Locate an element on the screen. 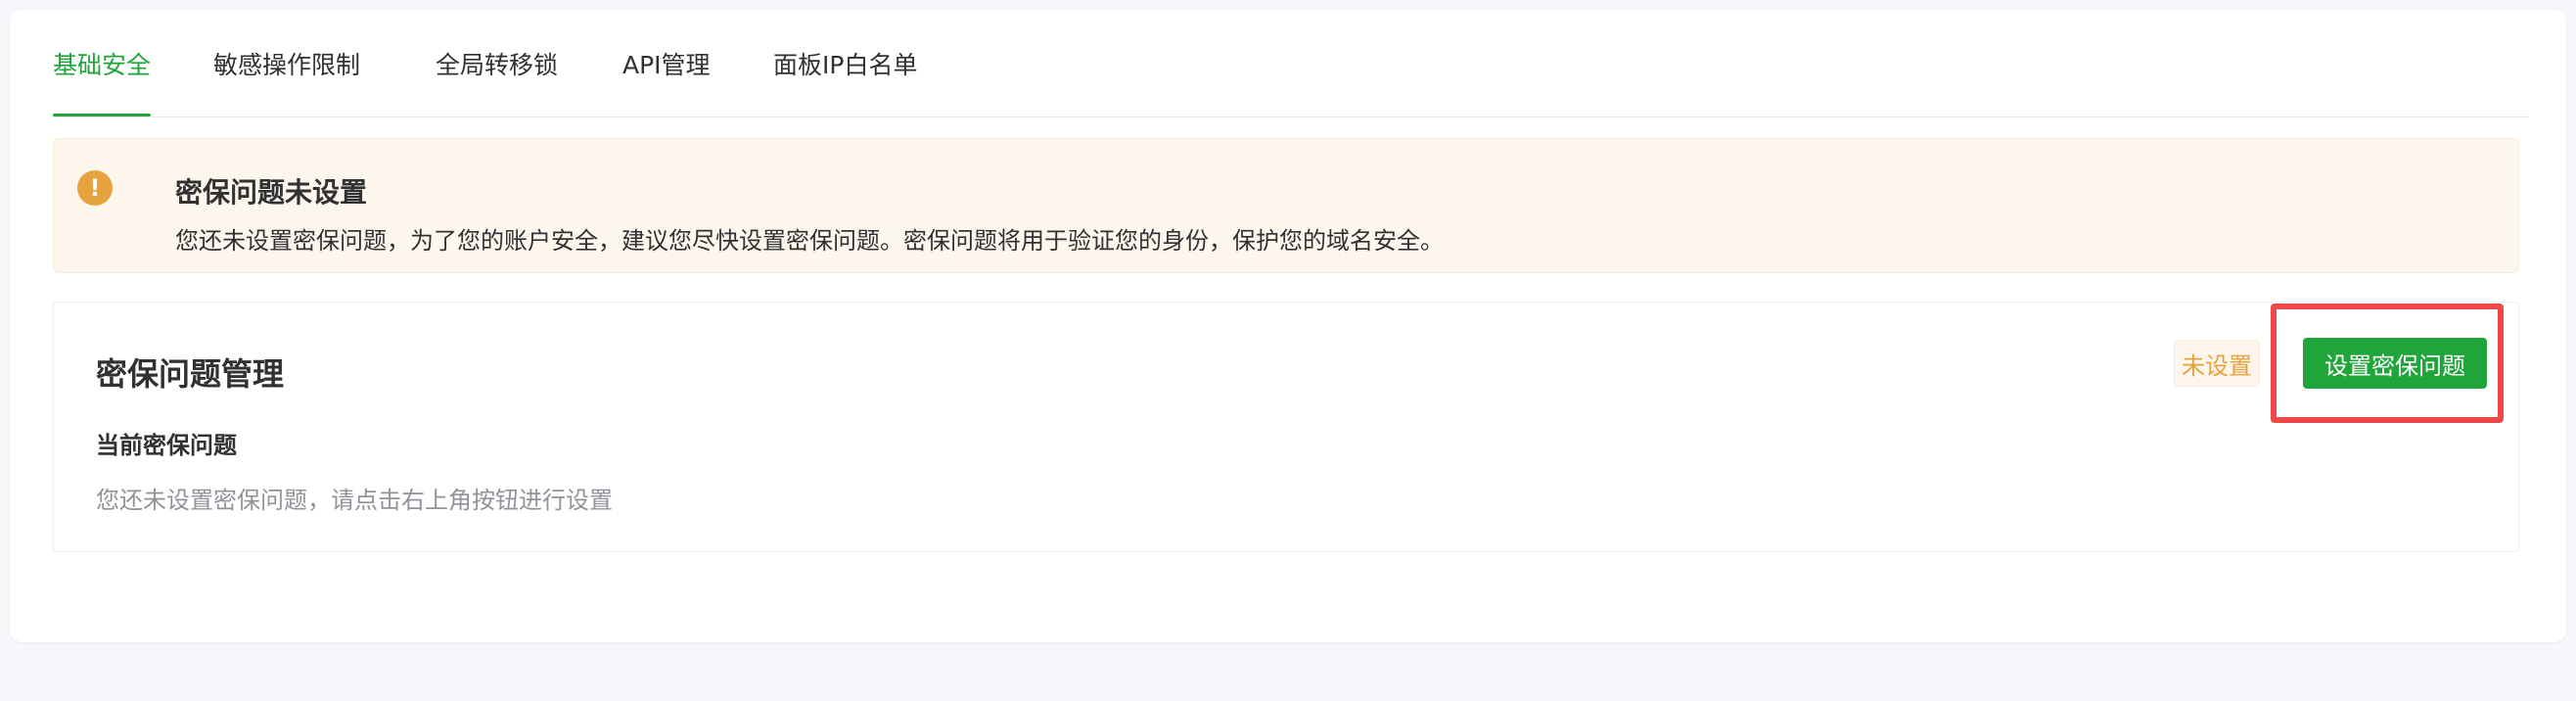 Image resolution: width=2576 pixels, height=701 pixels. tab-label: 面板IP白名单 is located at coordinates (845, 65).